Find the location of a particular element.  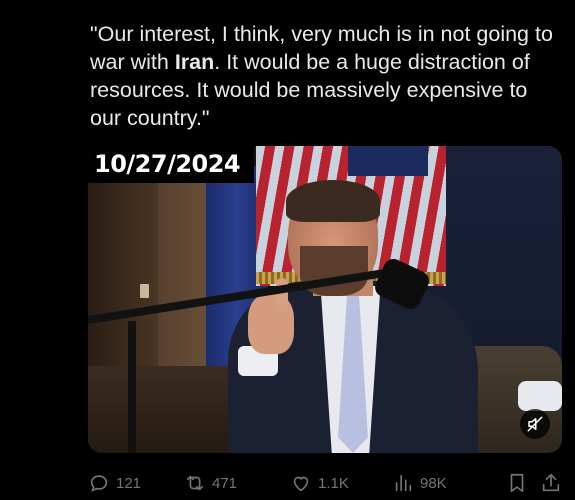

repost-button: 471 is located at coordinates (210, 483).